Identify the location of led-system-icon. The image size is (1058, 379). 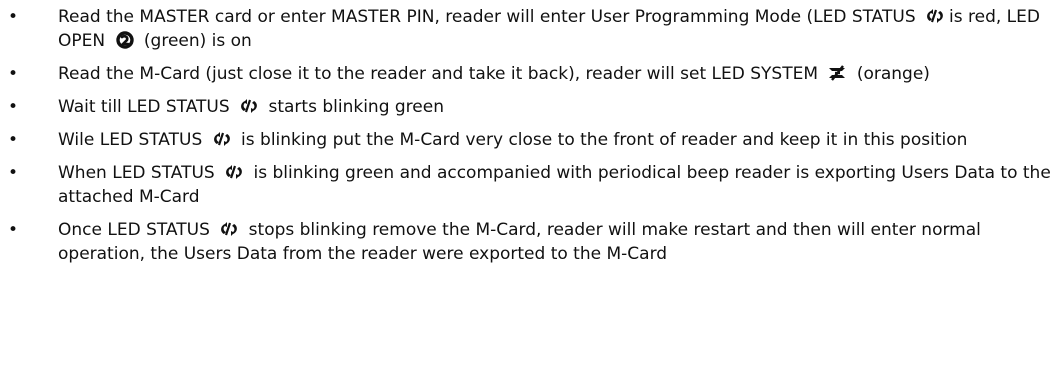
(837, 73).